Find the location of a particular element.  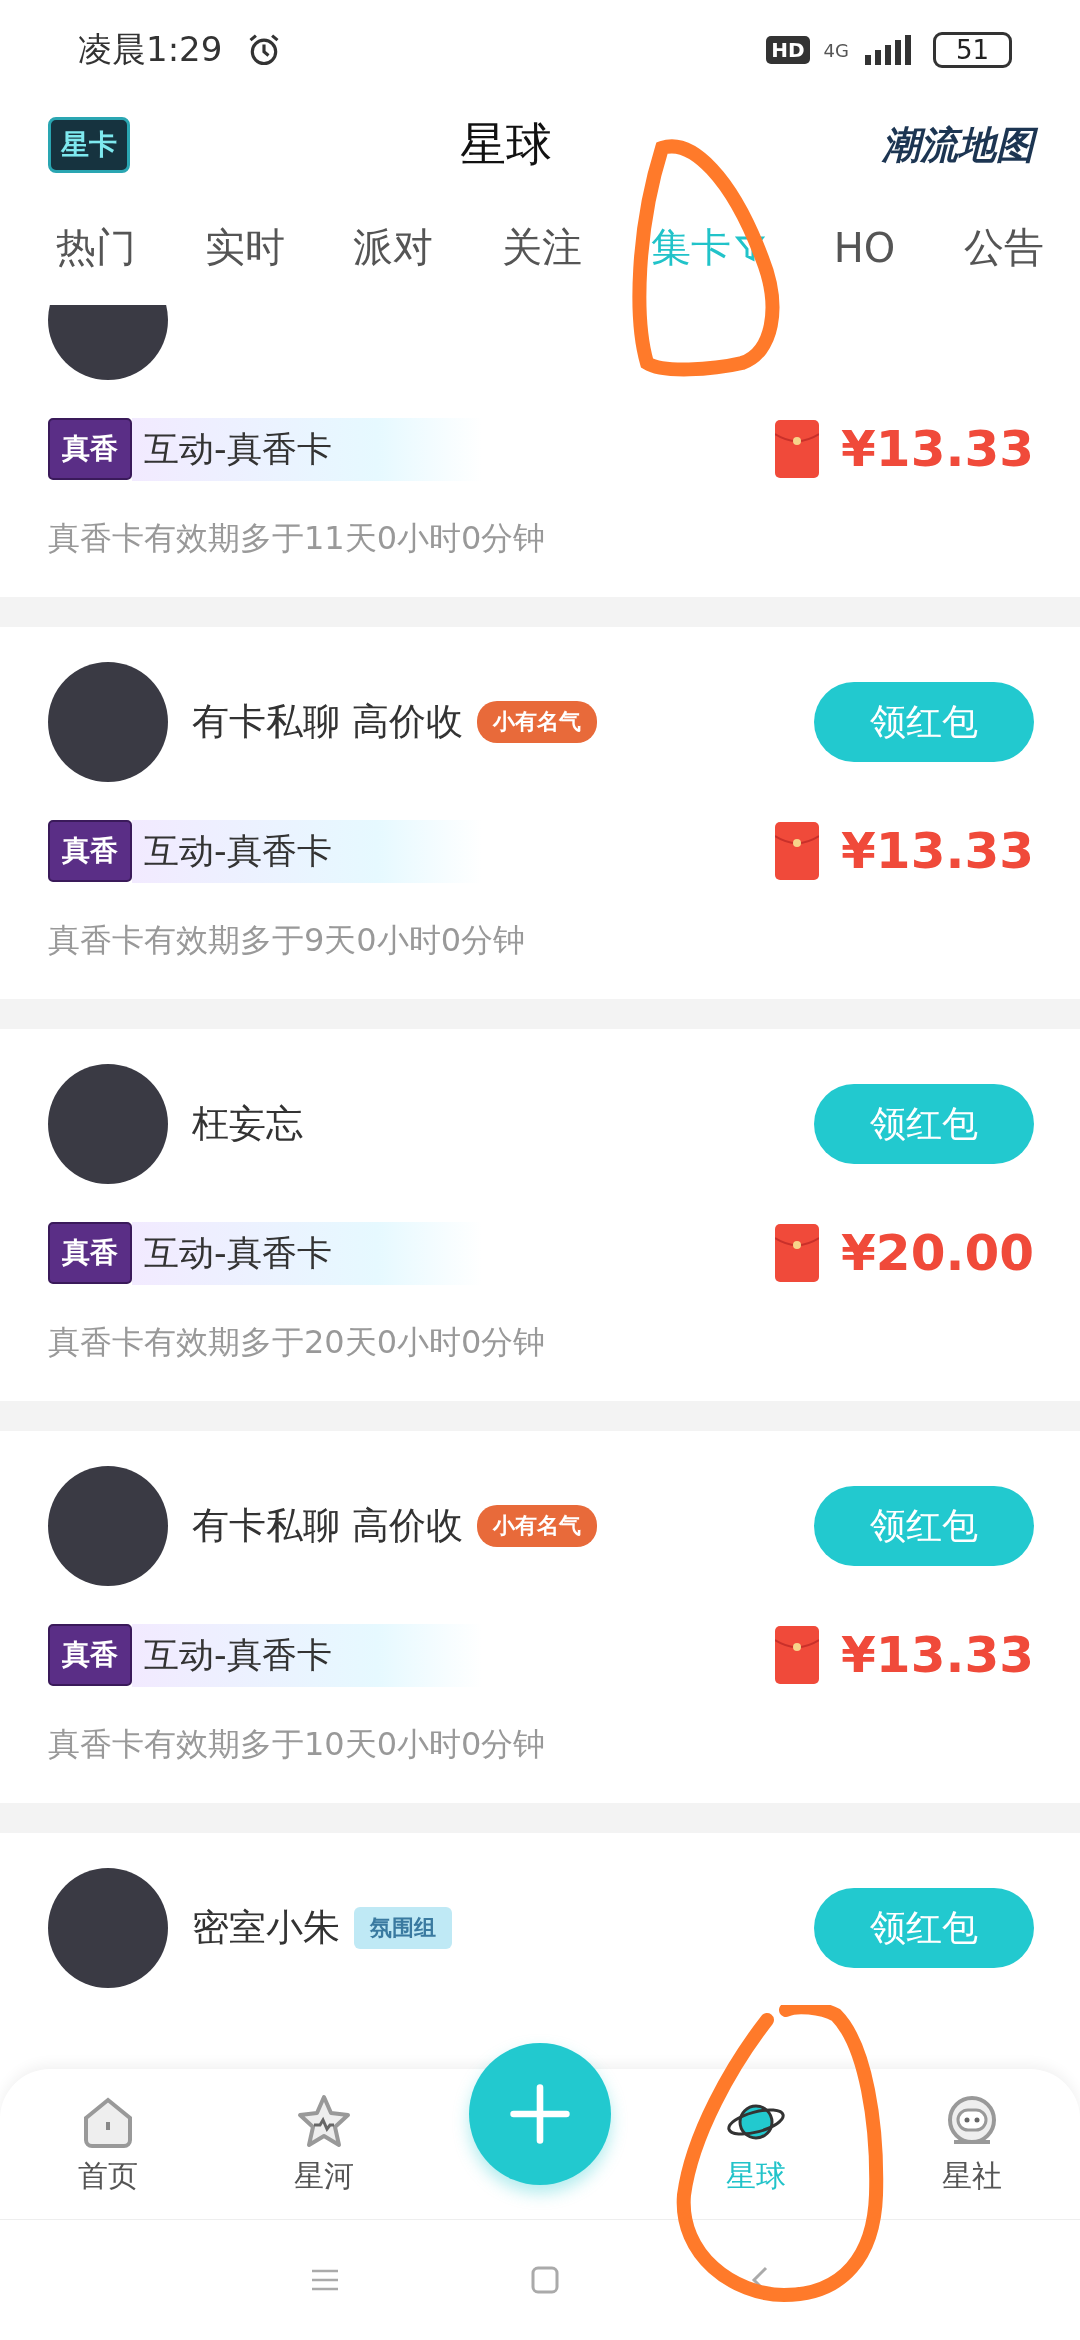

add-button is located at coordinates (540, 2114).